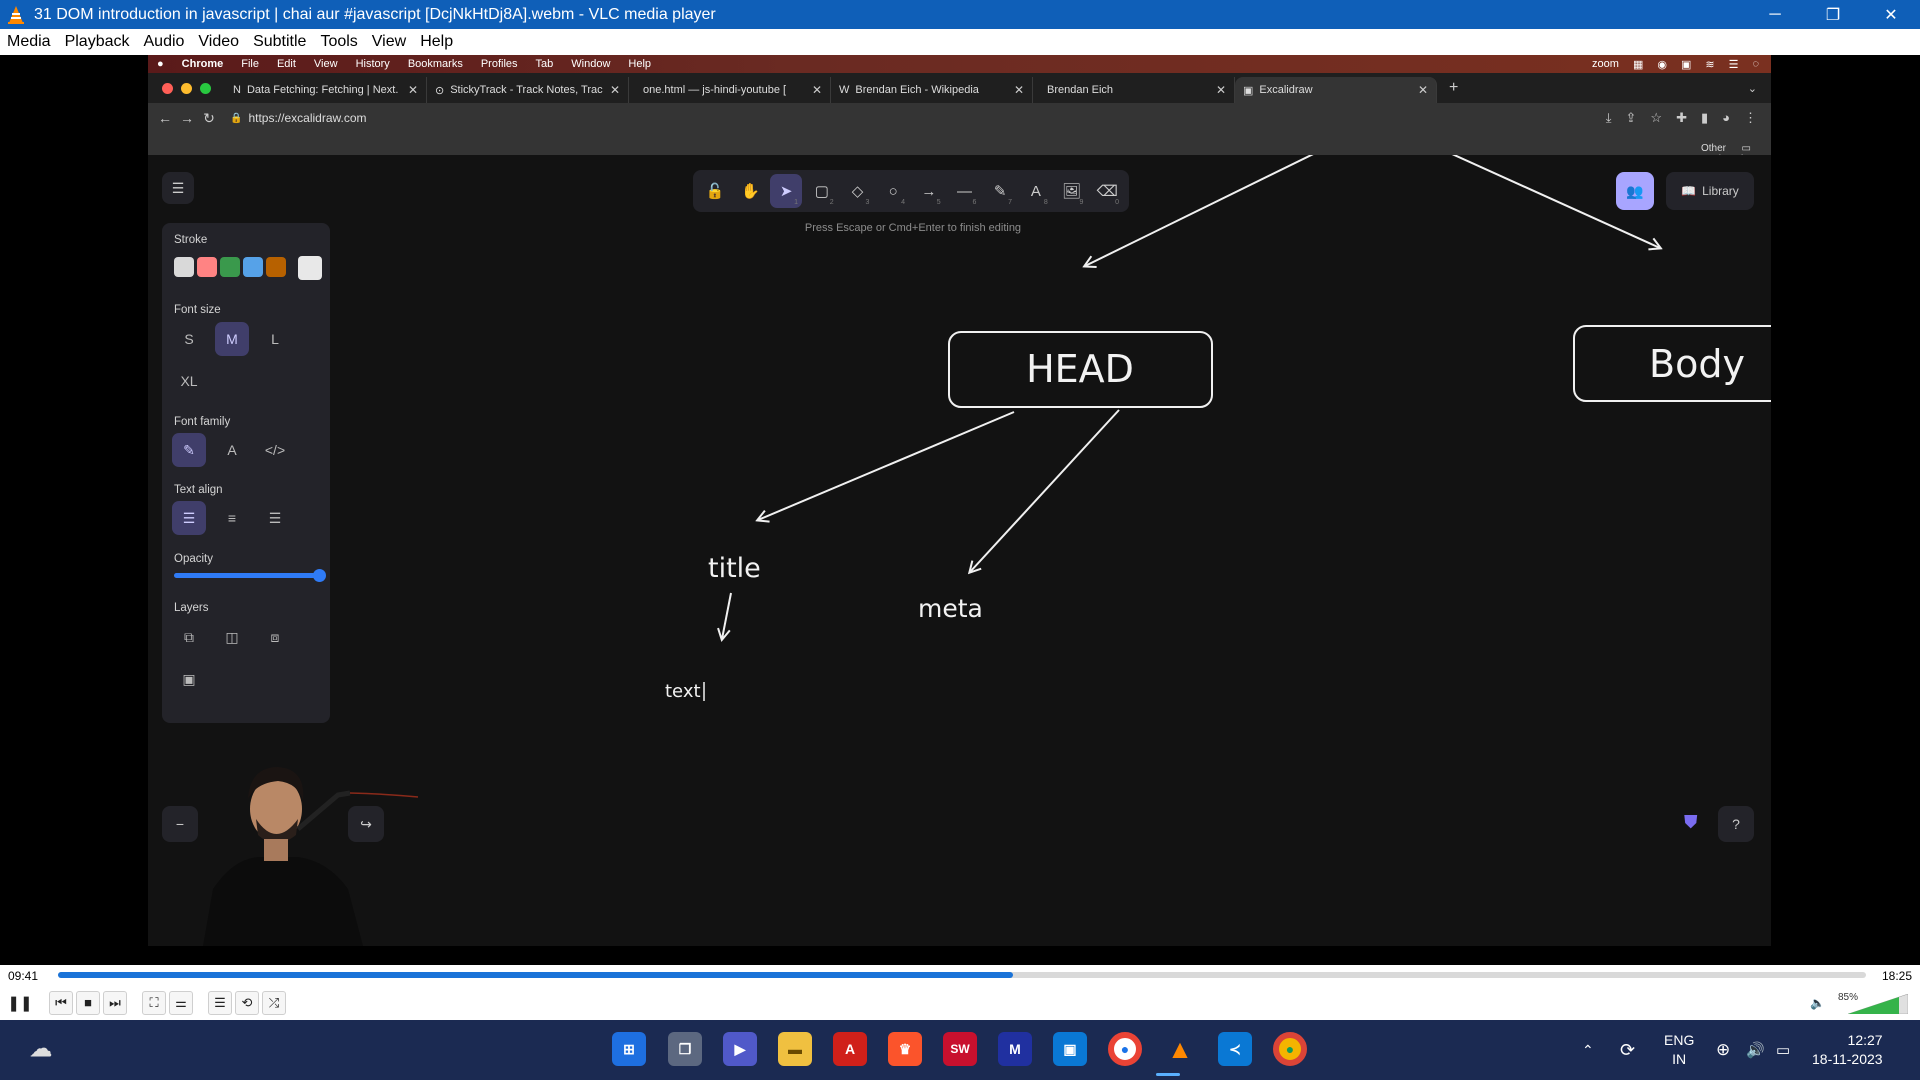 This screenshot has width=1920, height=1080. What do you see at coordinates (1775, 14) in the screenshot?
I see `minimize-button: ─` at bounding box center [1775, 14].